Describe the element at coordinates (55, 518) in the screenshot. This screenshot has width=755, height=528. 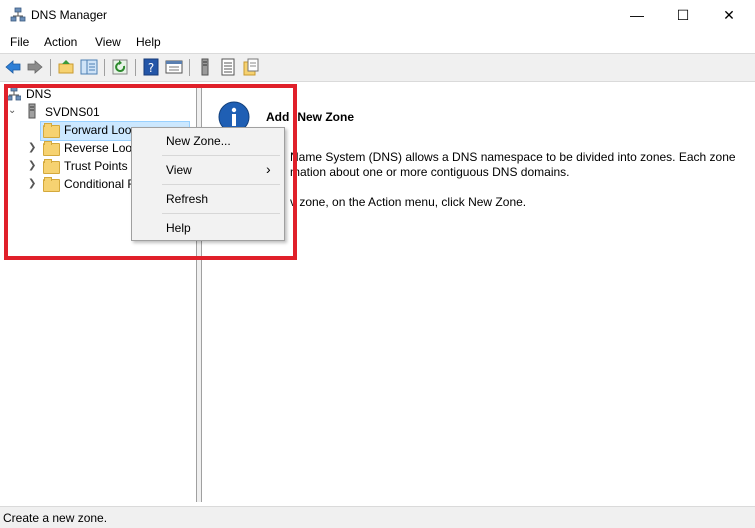
I see `status-text: Create a new zone.` at that location.